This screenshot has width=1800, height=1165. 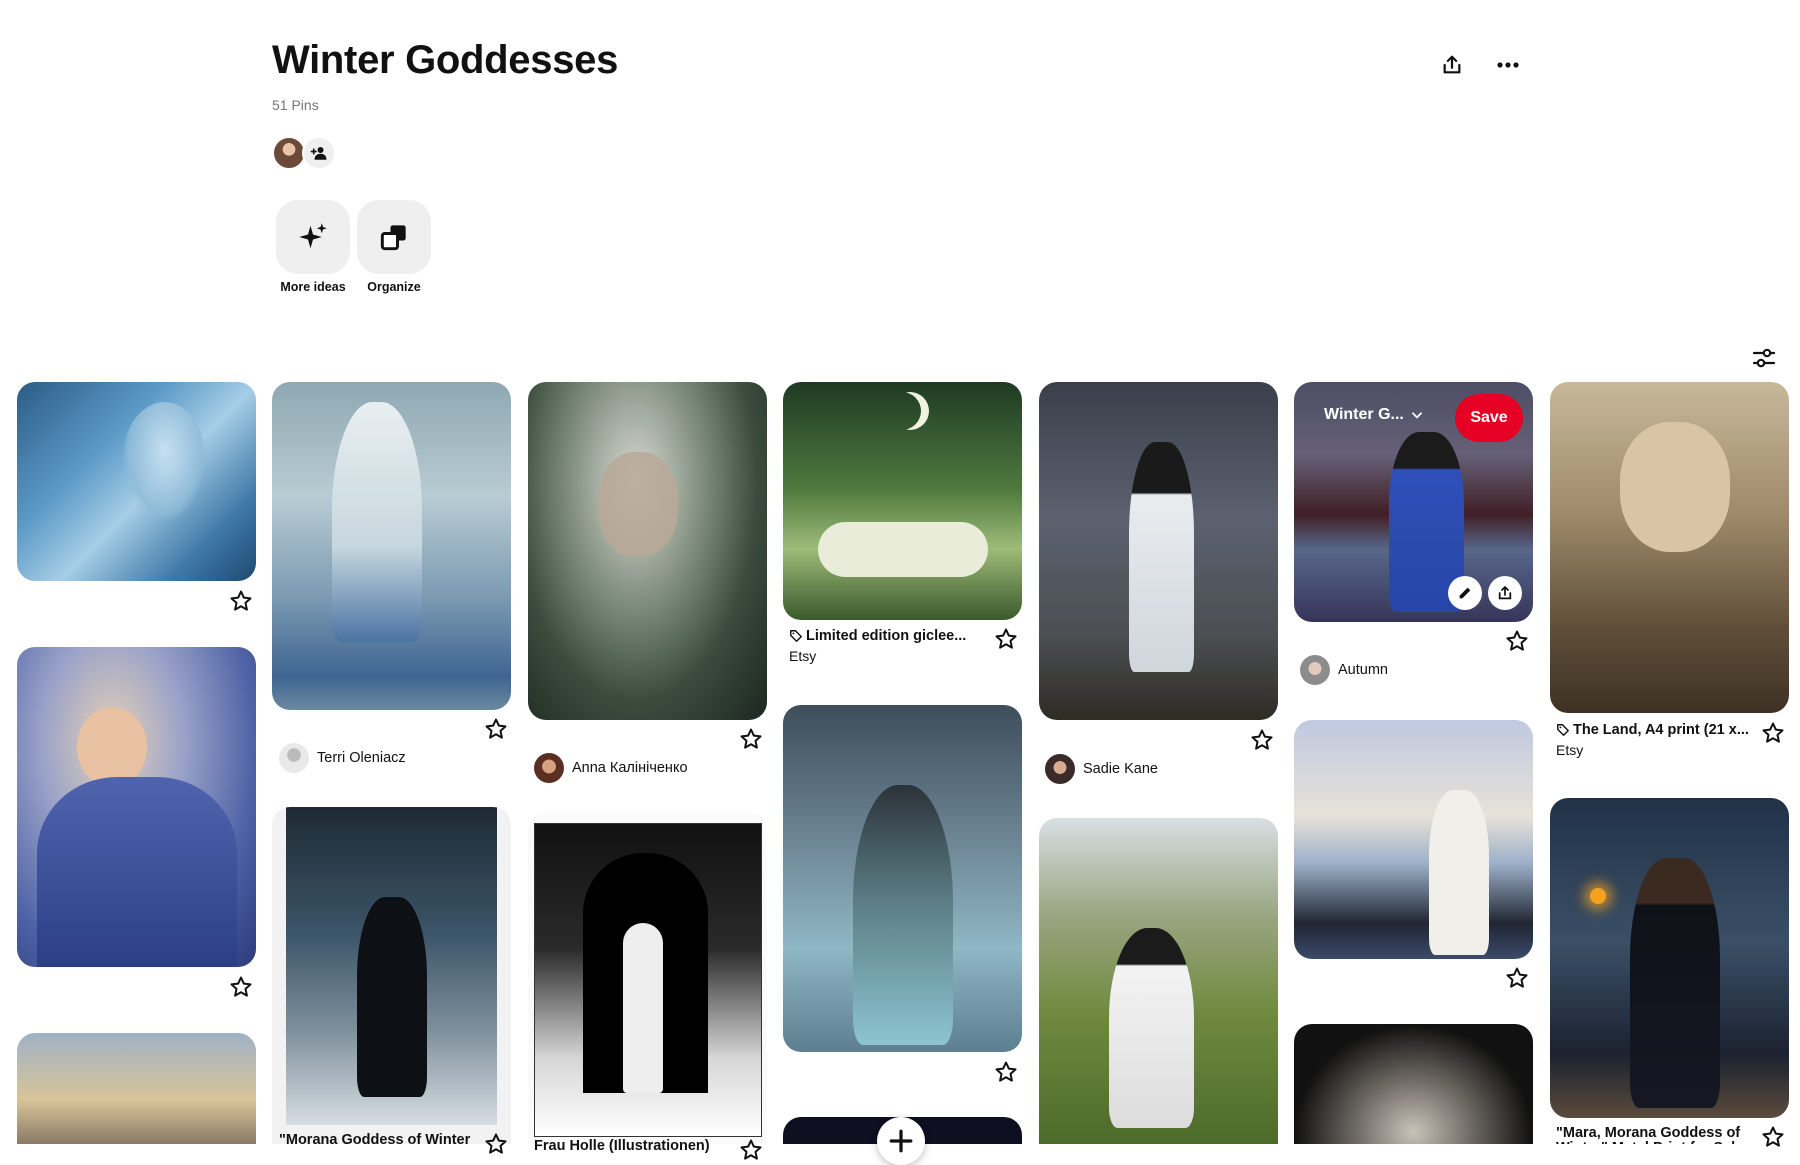 I want to click on pinner-sadie: Sadie Kane, so click(x=1101, y=769).